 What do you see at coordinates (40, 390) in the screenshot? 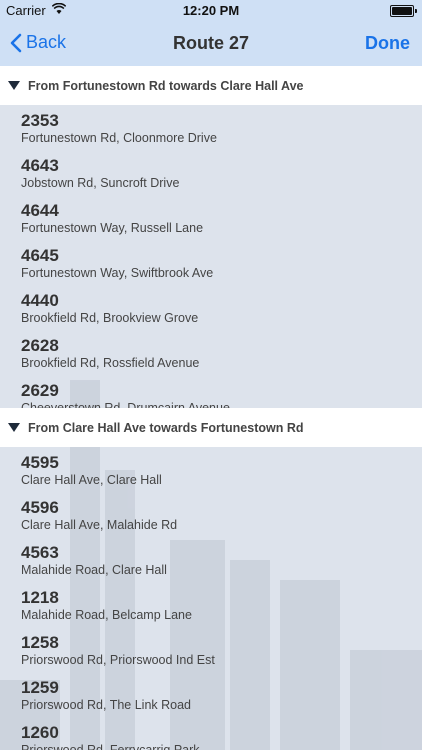
I see `stop-number: 2629` at bounding box center [40, 390].